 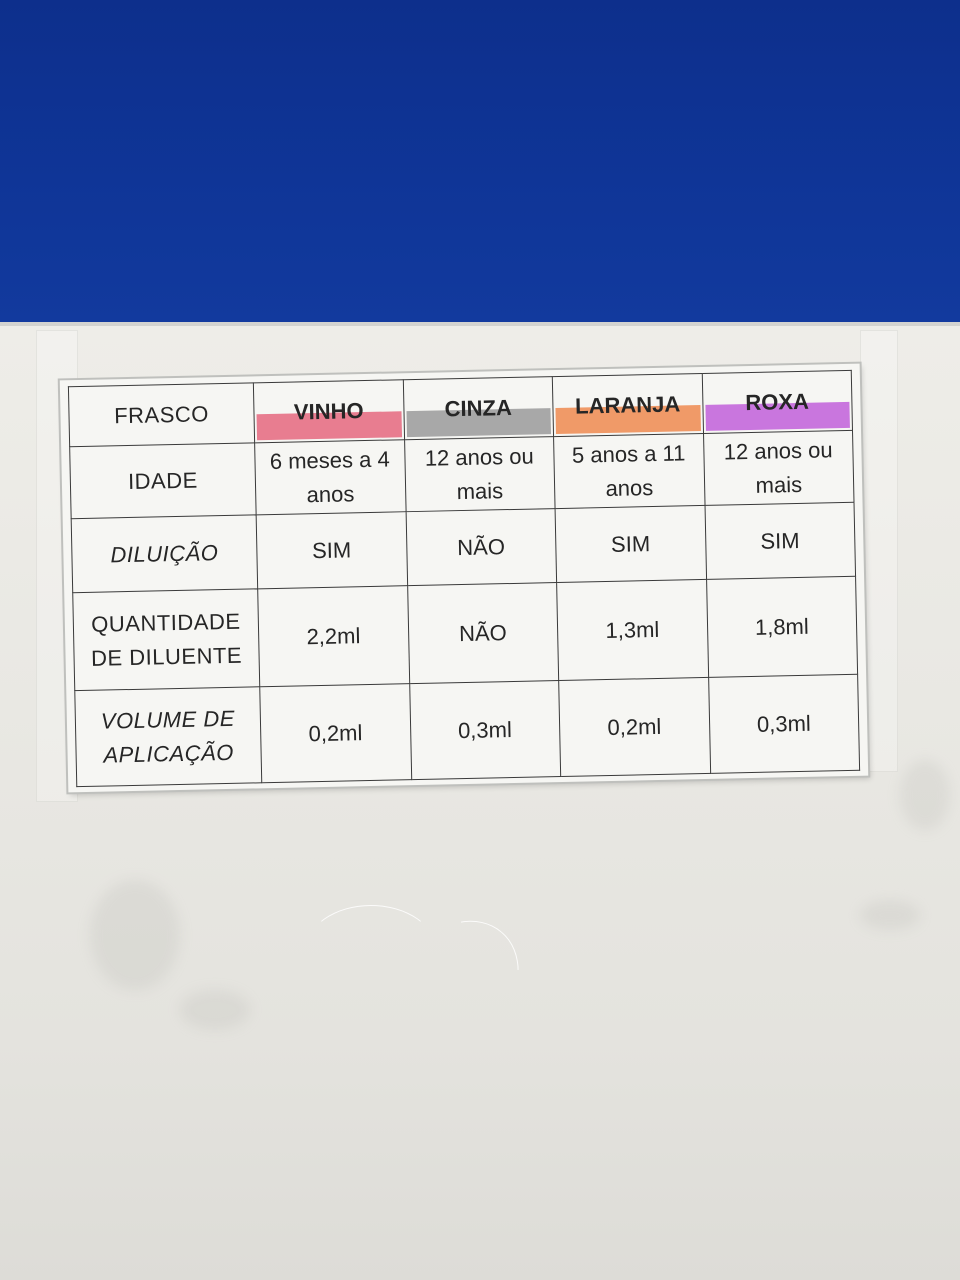 I want to click on table-cell: 2,2ml, so click(x=333, y=636).